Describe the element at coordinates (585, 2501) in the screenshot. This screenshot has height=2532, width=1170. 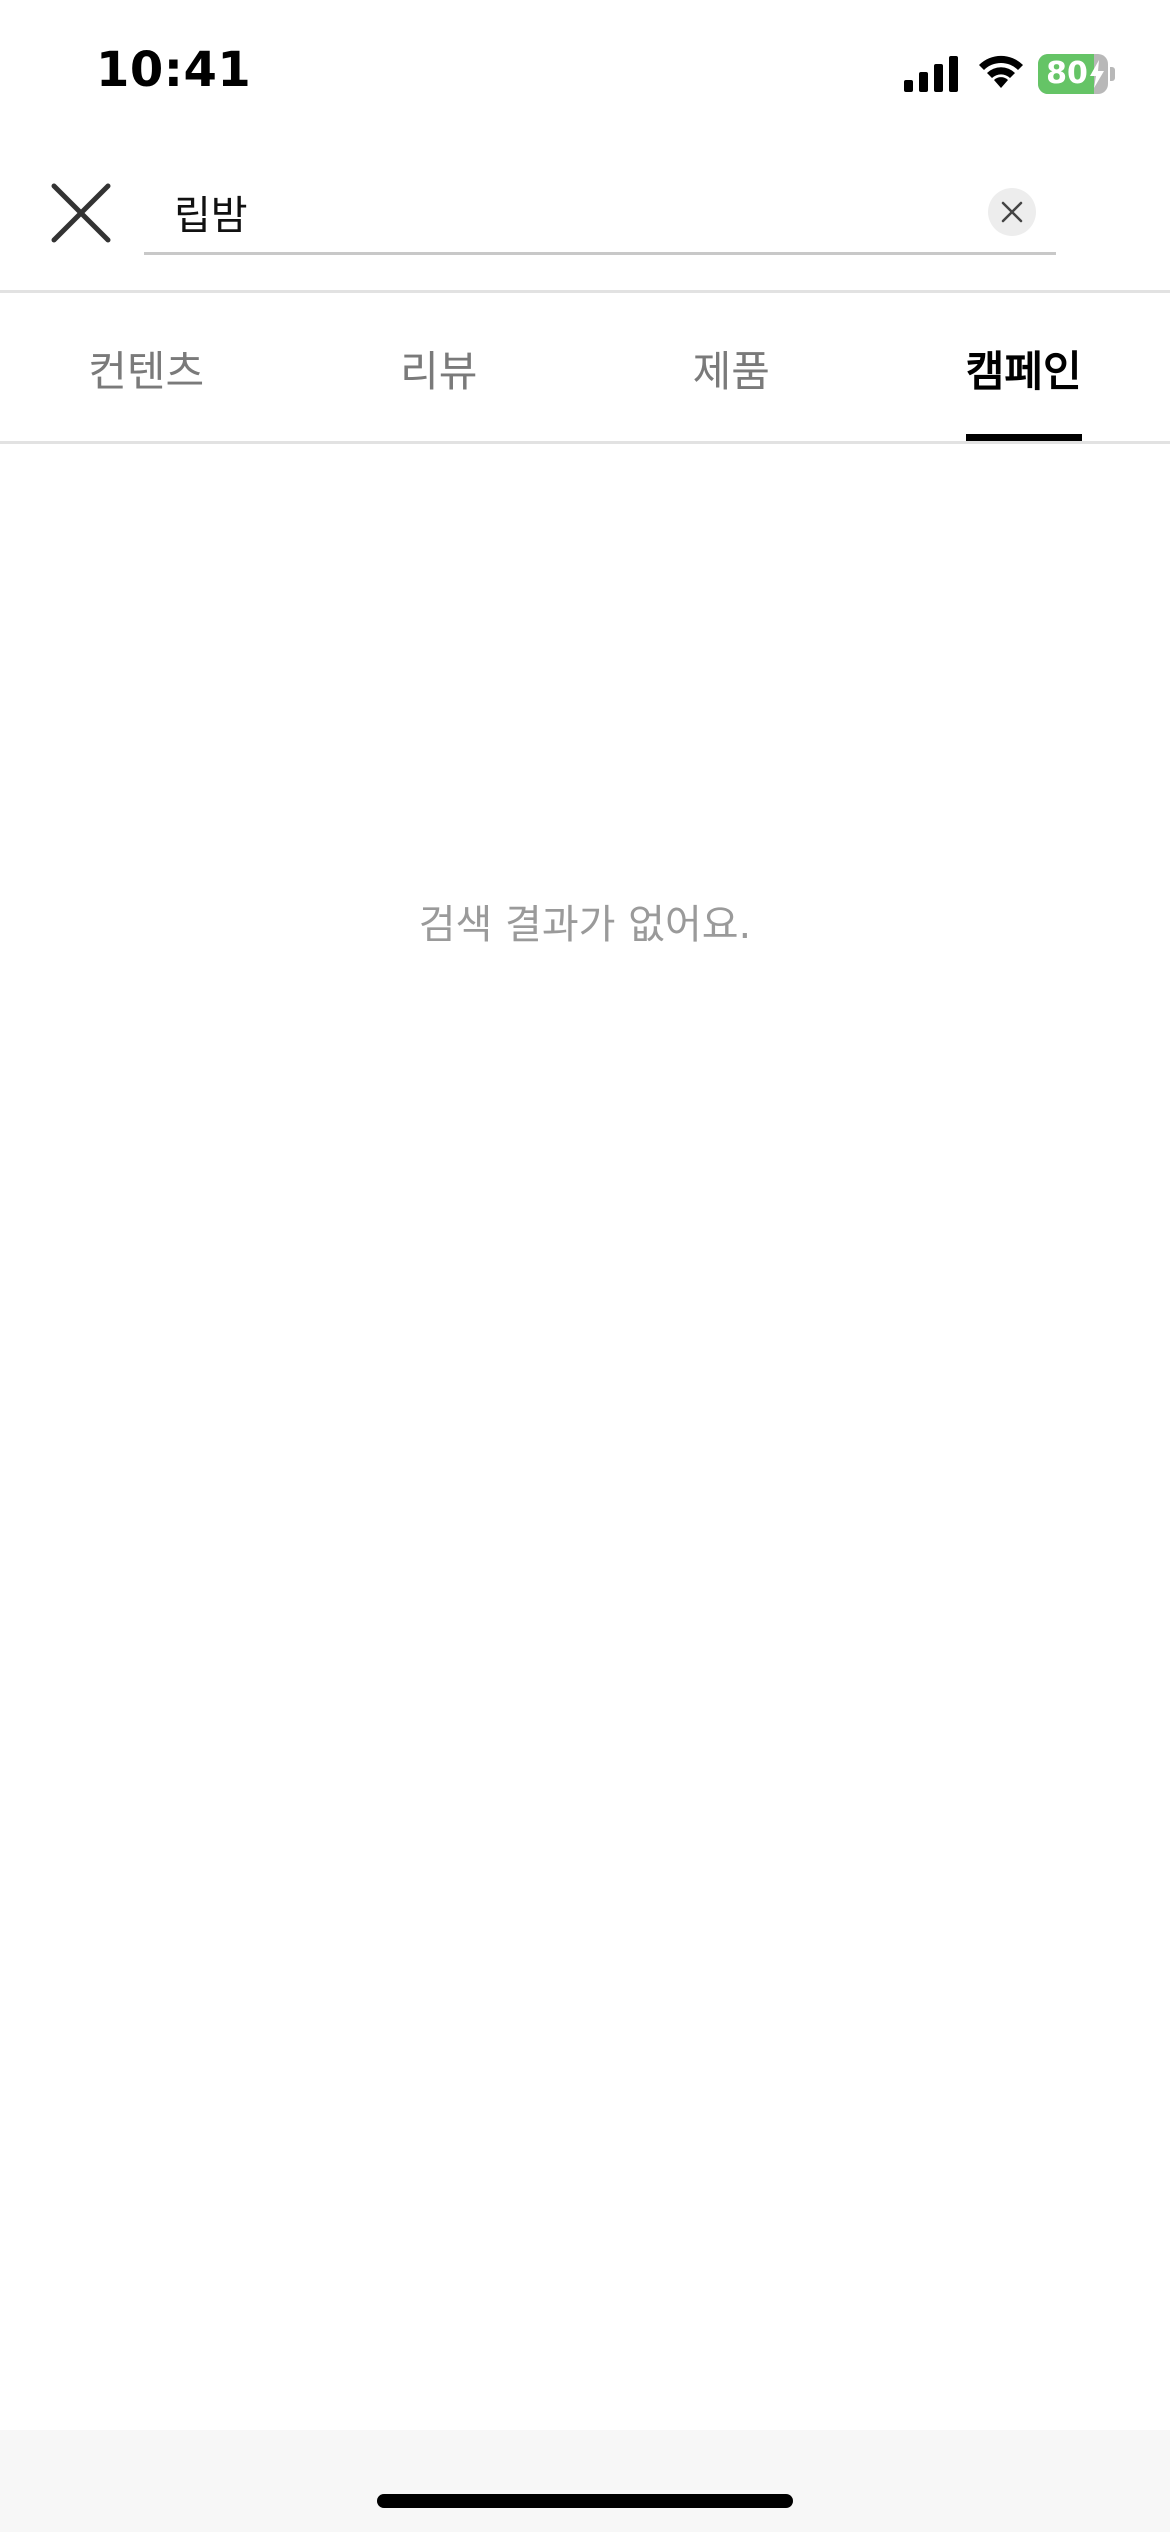
I see `home-indicator` at that location.